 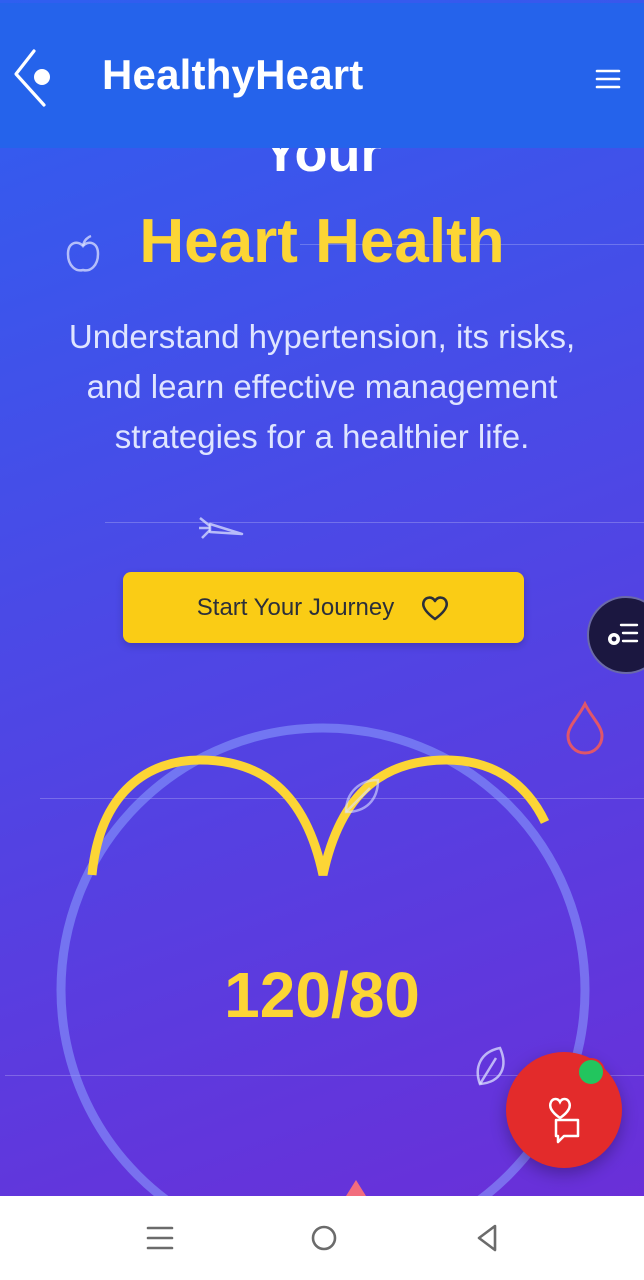 What do you see at coordinates (221, 528) in the screenshot?
I see `carrot-icon` at bounding box center [221, 528].